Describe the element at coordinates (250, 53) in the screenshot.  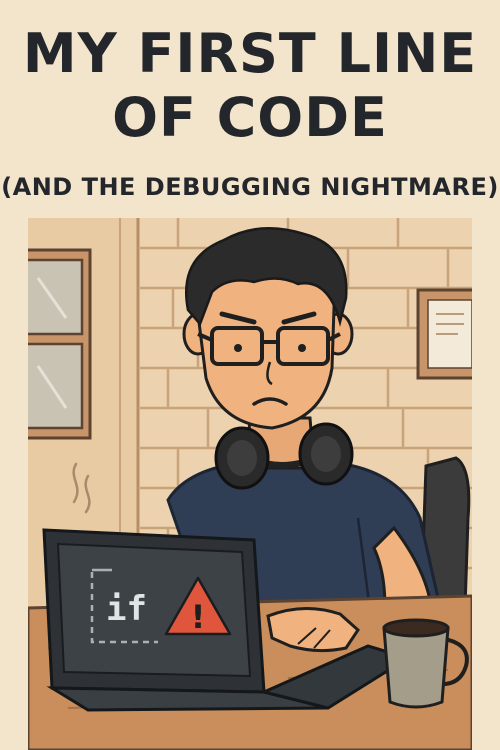
I see `title-line-1: MY FIRST LINE` at that location.